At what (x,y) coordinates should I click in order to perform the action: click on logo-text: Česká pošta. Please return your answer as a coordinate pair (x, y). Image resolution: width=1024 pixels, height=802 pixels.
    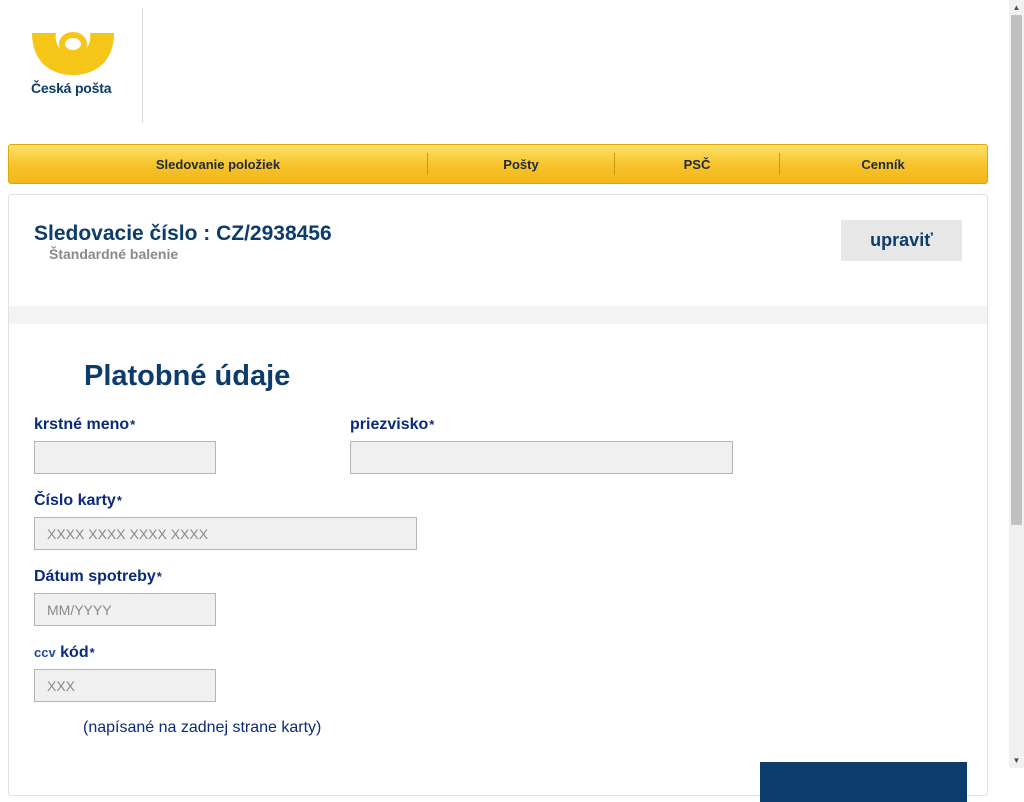
    Looking at the image, I should click on (71, 88).